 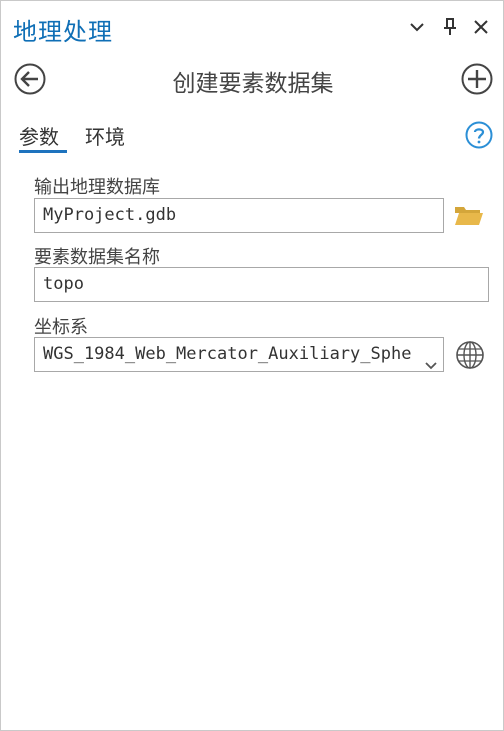 I want to click on dataset-name-input: topo, so click(x=261, y=284).